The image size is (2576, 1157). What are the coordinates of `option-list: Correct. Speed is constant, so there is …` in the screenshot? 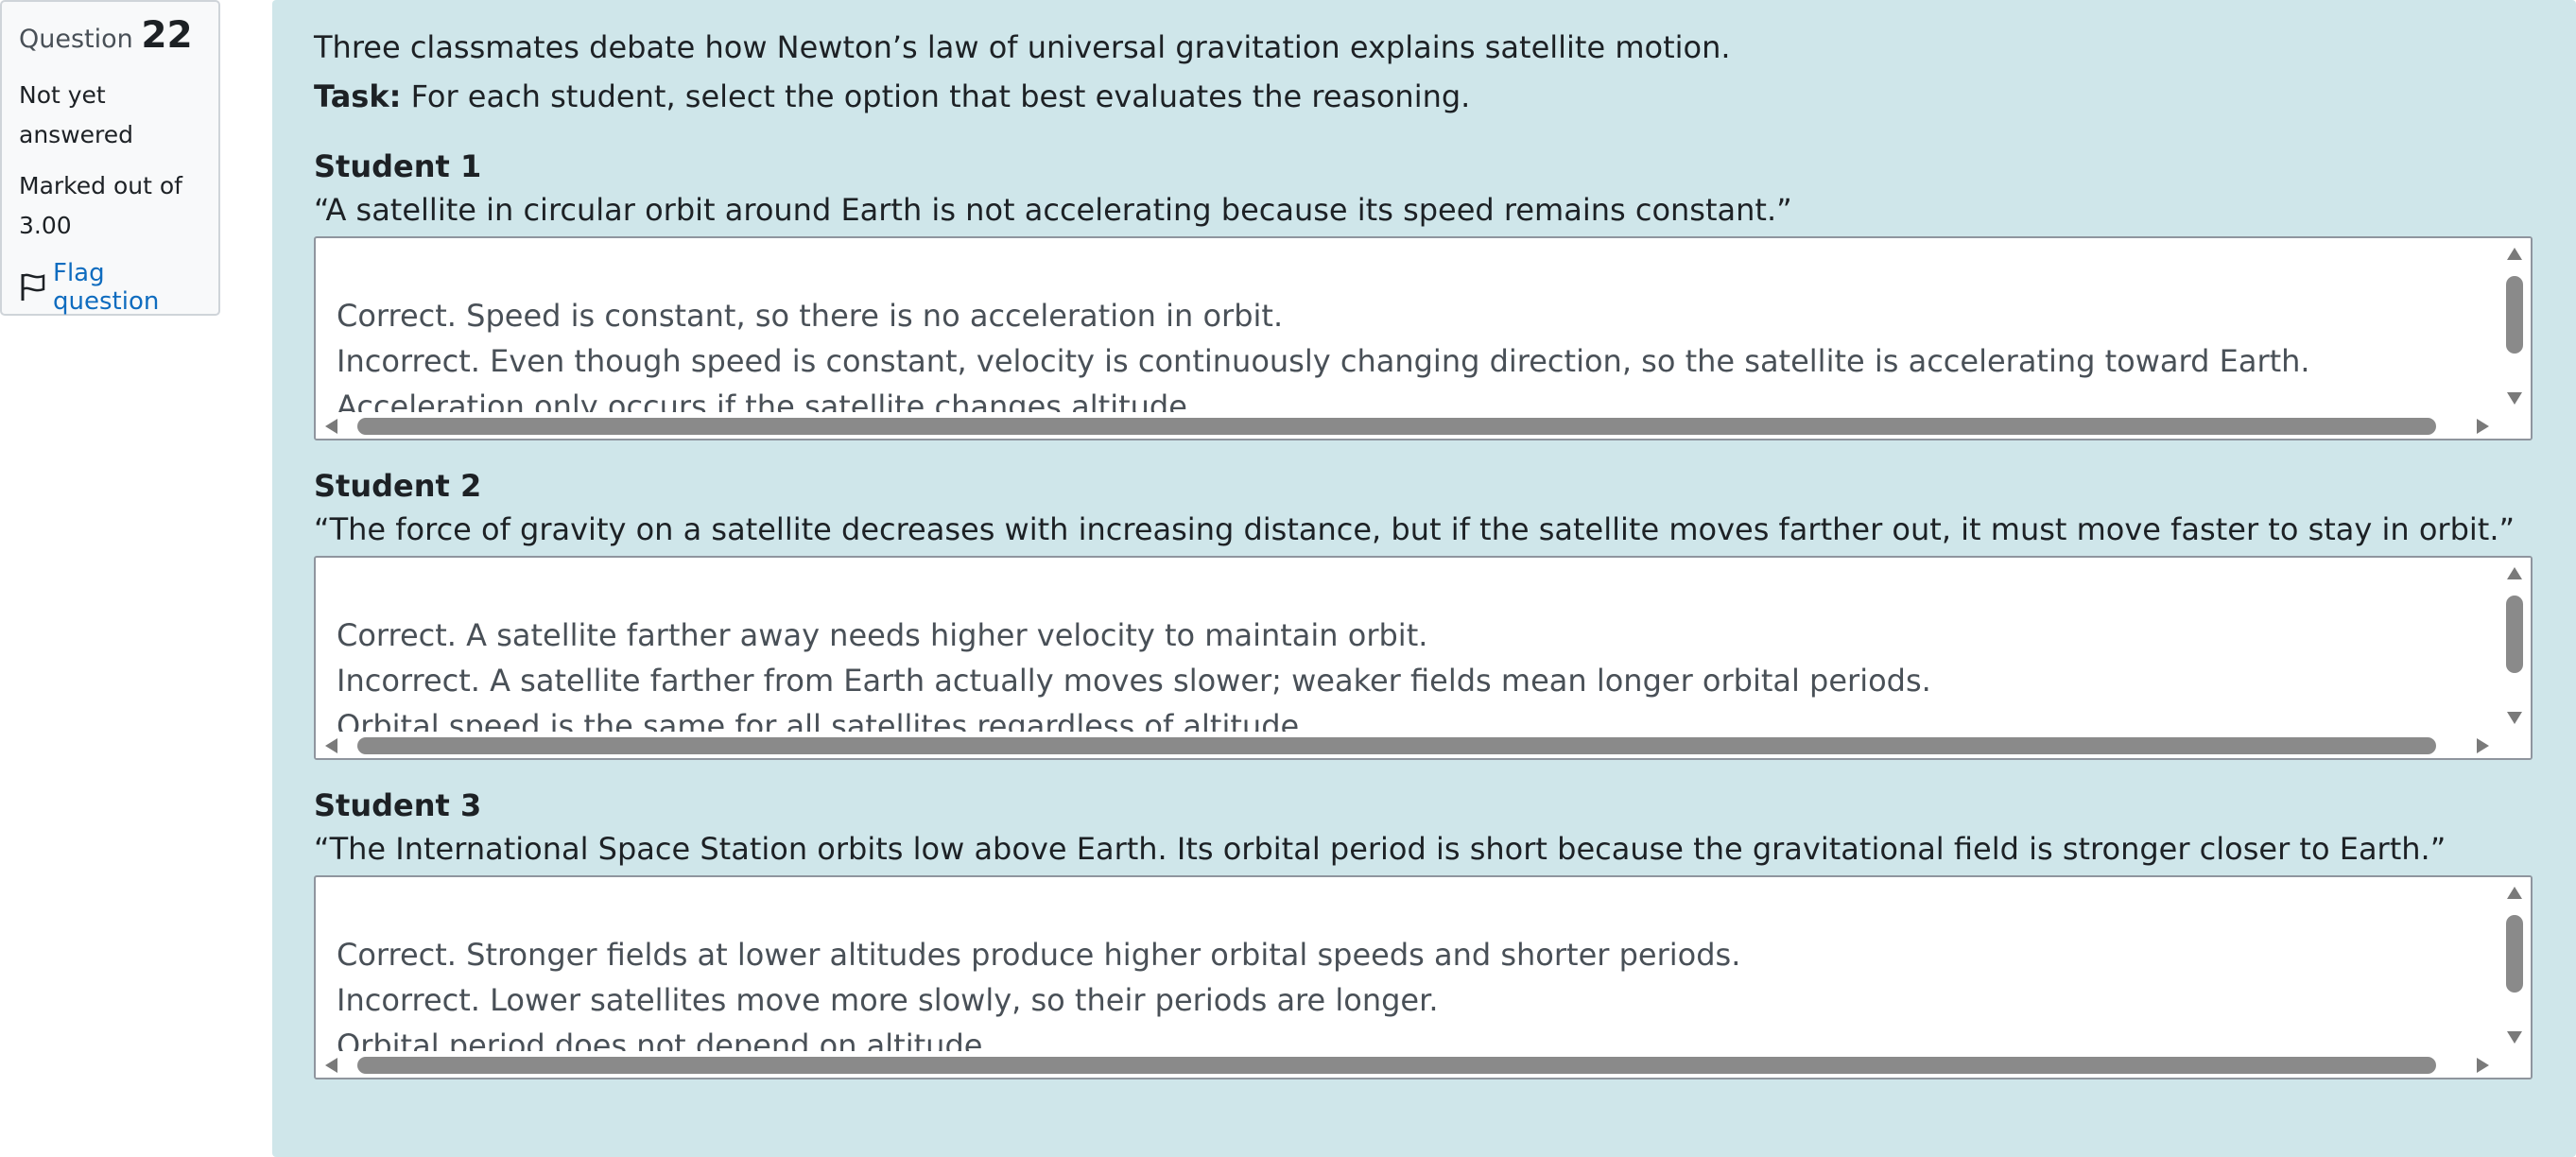 It's located at (1415, 325).